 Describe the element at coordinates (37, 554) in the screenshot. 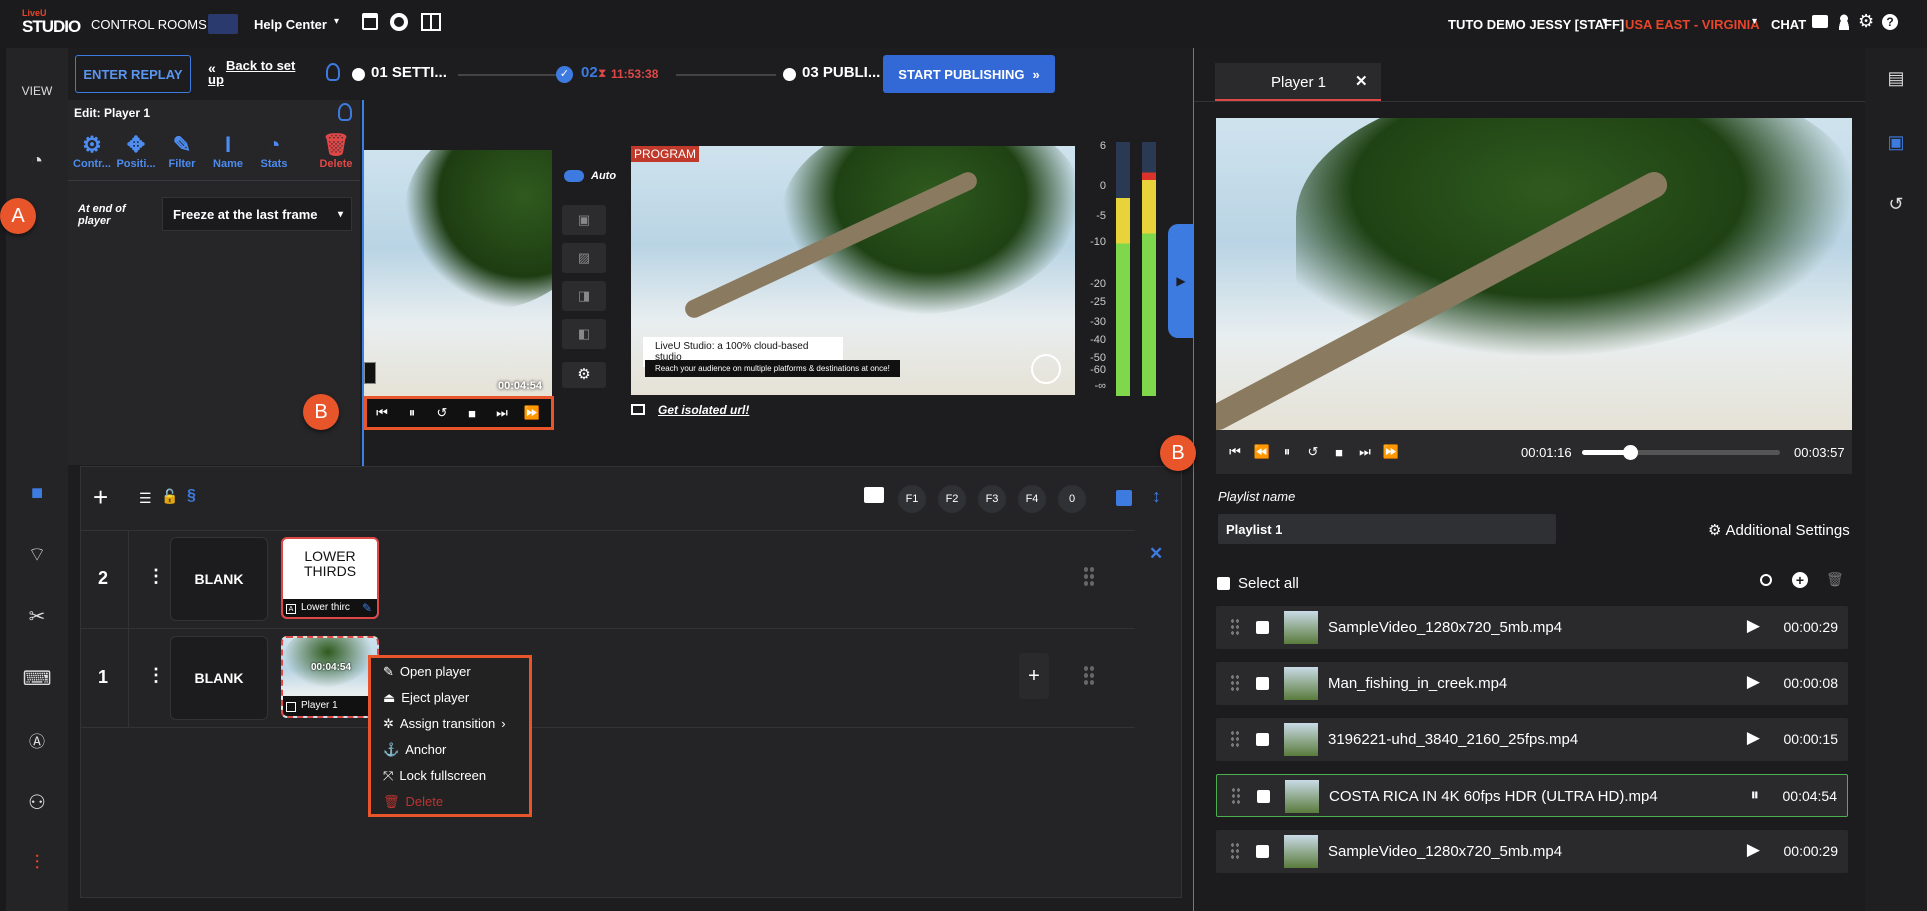

I see `broadcast-icon: ⌔` at that location.